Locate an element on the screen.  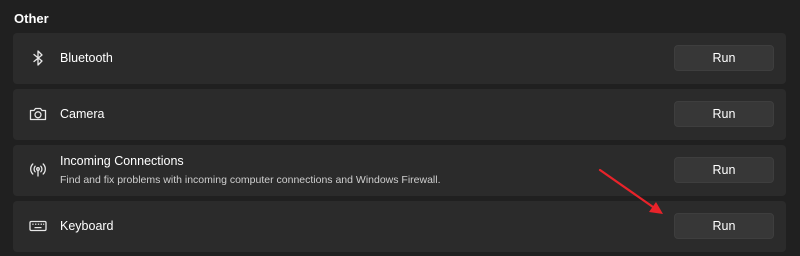
run-keyboard-button: Run is located at coordinates (724, 226).